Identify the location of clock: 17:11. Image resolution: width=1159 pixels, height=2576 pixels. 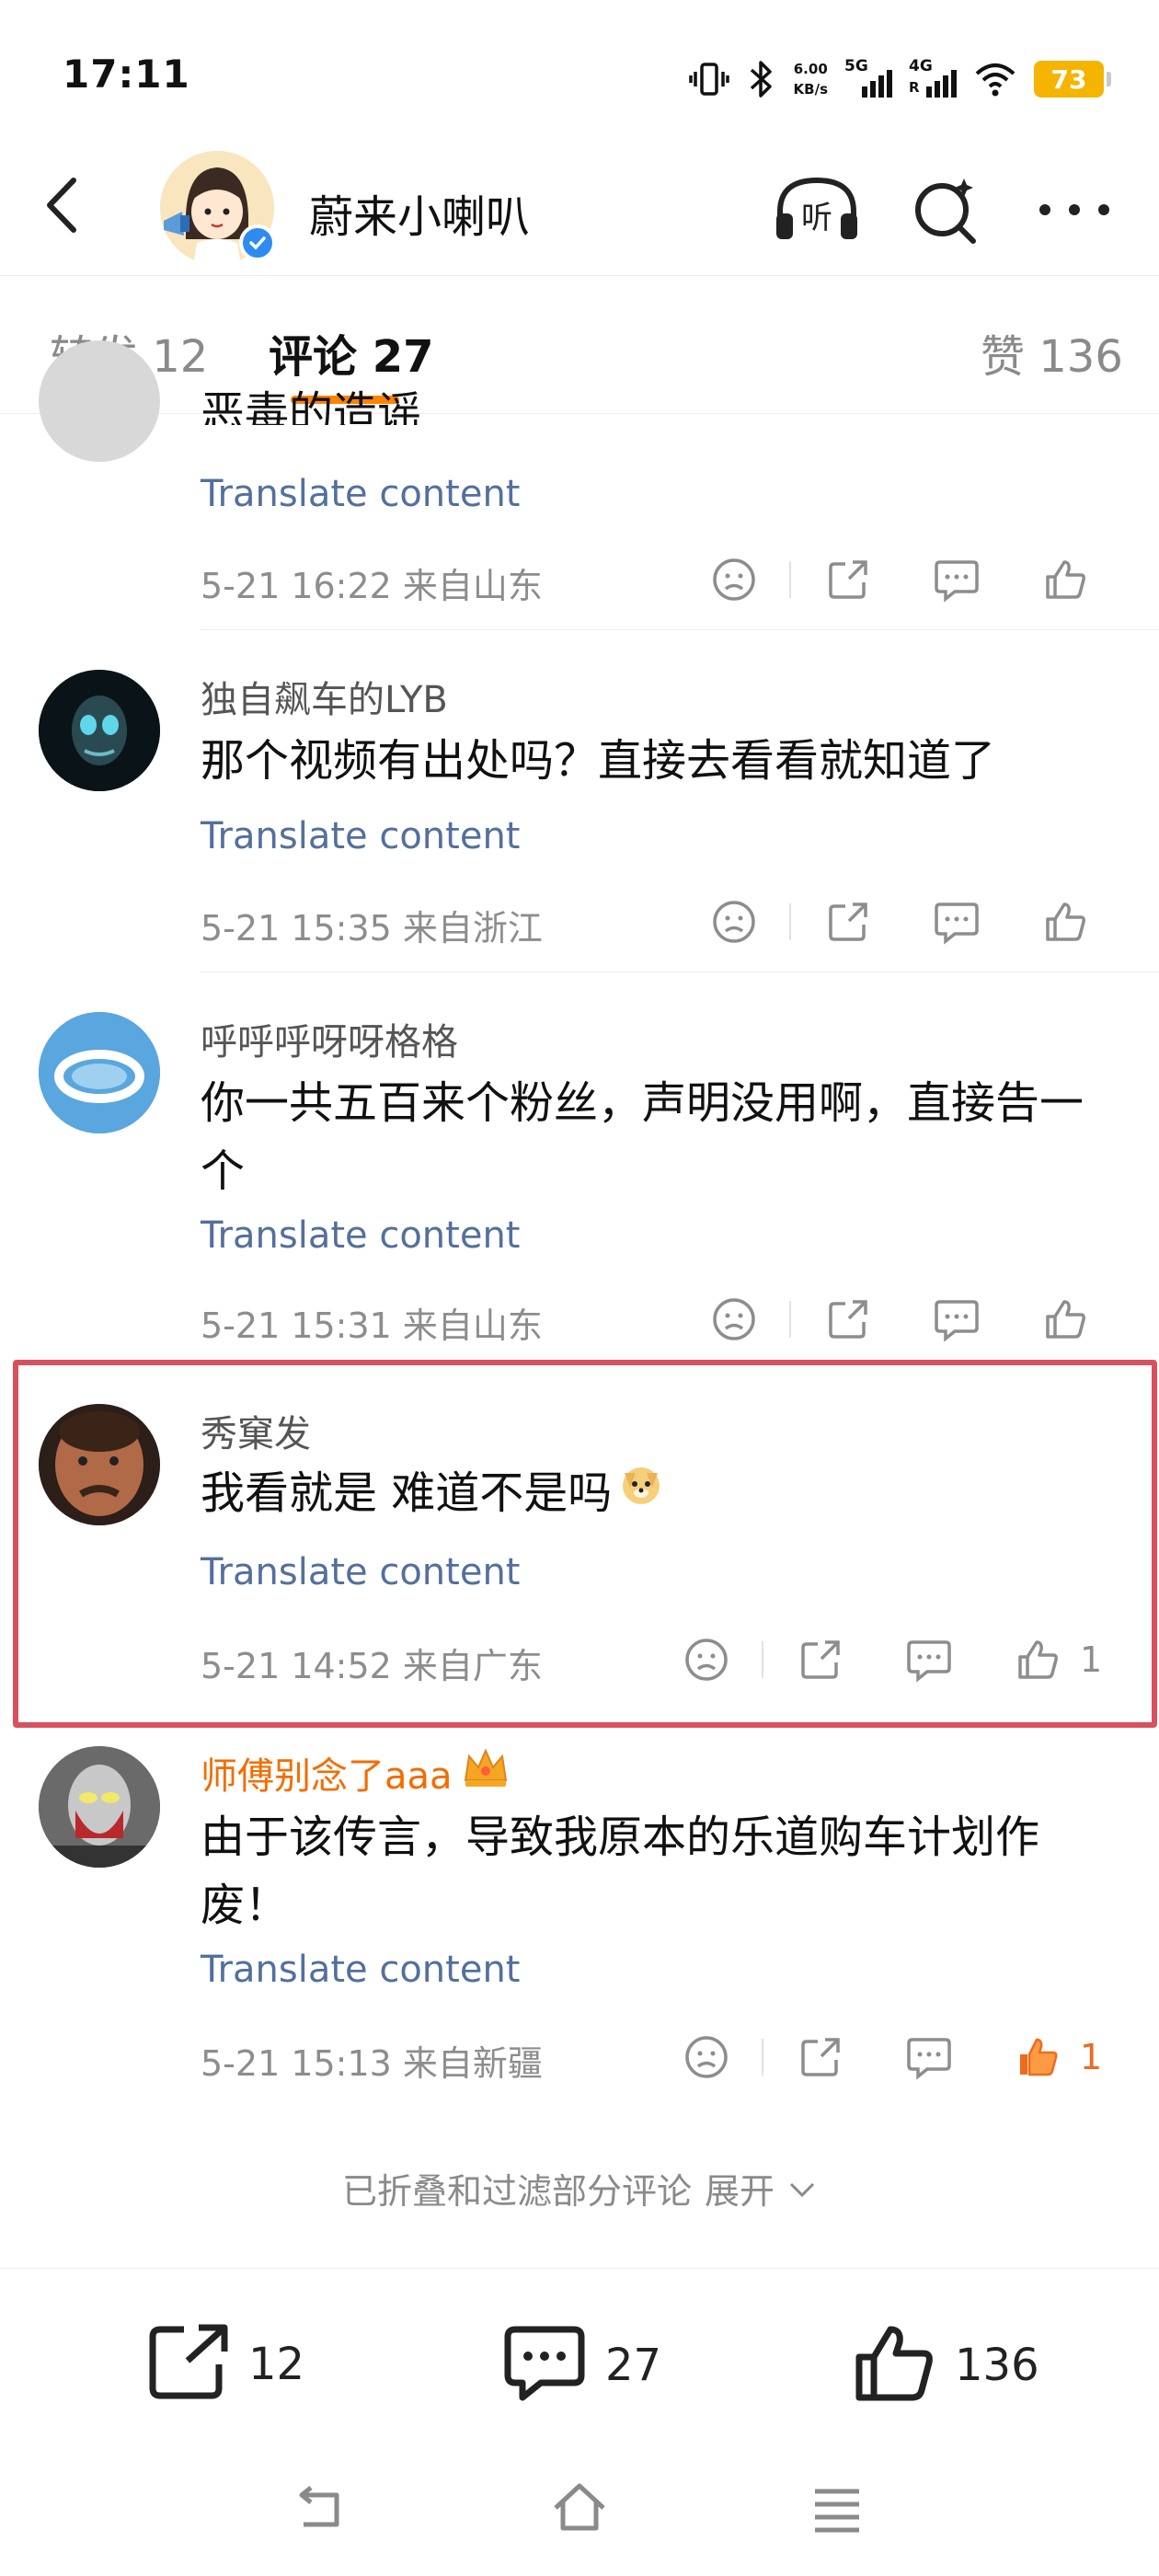
(126, 74).